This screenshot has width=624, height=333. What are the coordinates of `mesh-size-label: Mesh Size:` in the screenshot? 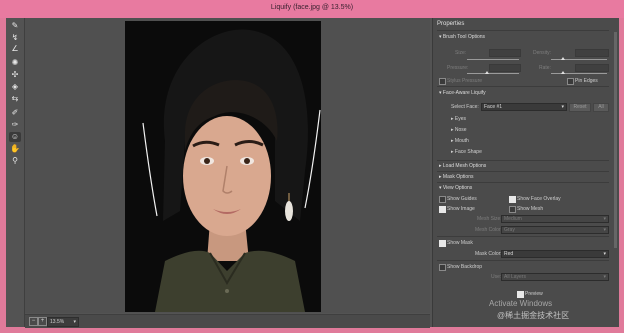 It's located at (489, 219).